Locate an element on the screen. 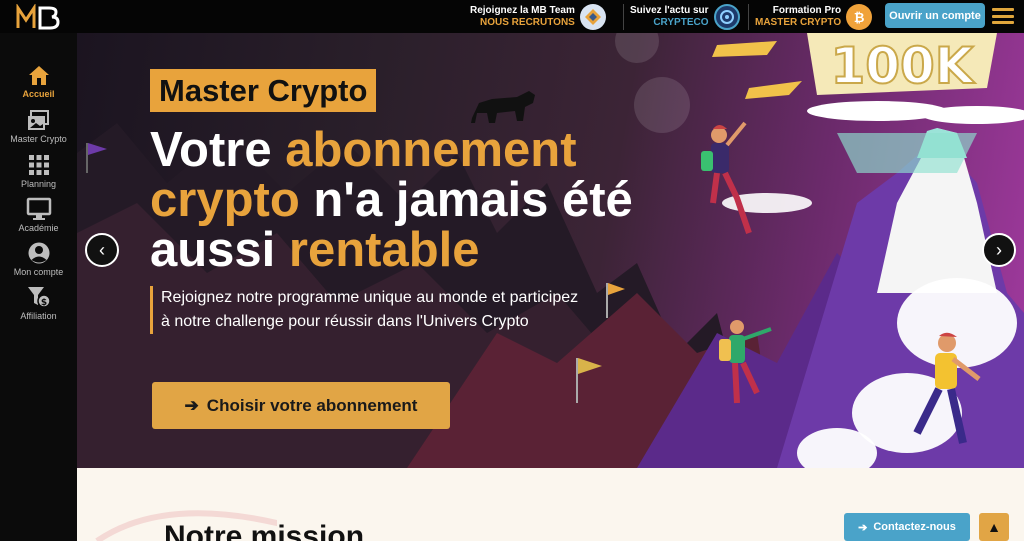 Image resolution: width=1024 pixels, height=541 pixels. sidebar-item-label: Accueil is located at coordinates (38, 94).